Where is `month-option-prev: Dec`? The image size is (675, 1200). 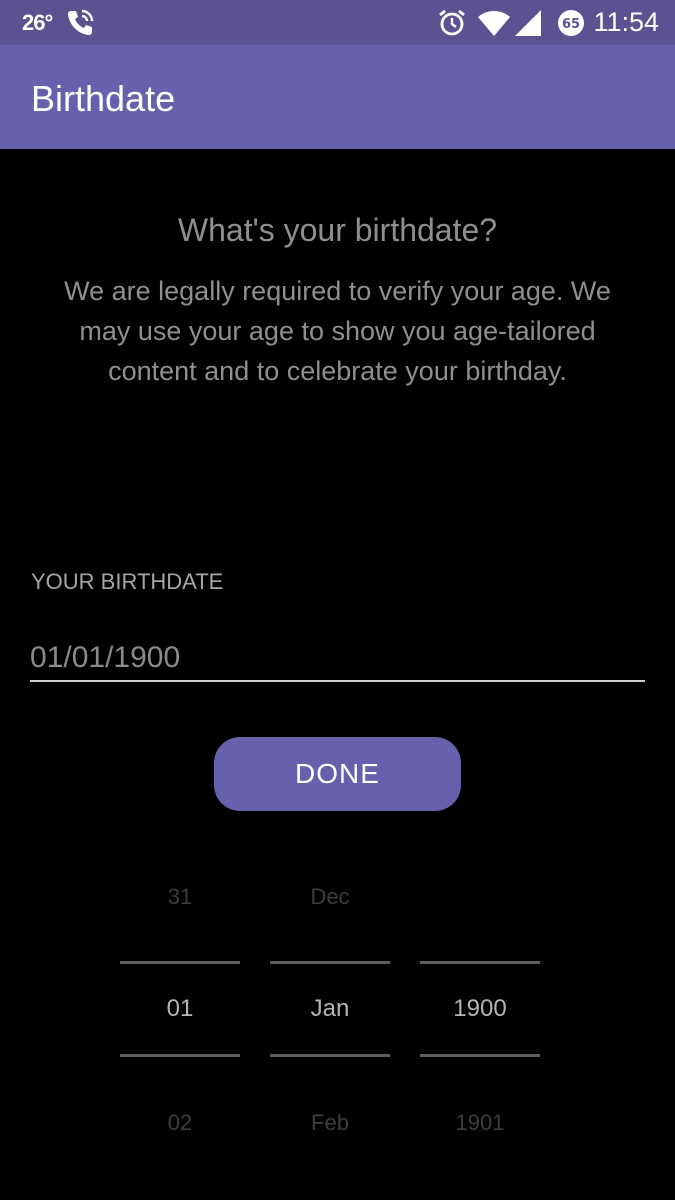 month-option-prev: Dec is located at coordinates (330, 897).